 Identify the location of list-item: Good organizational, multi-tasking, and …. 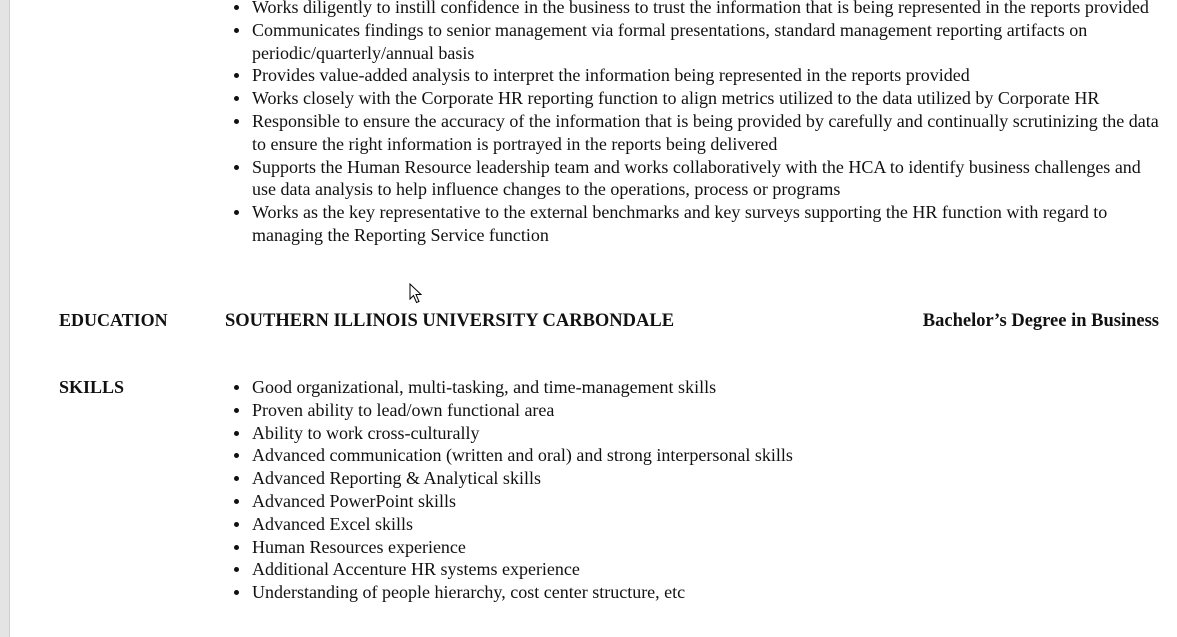
(643, 387).